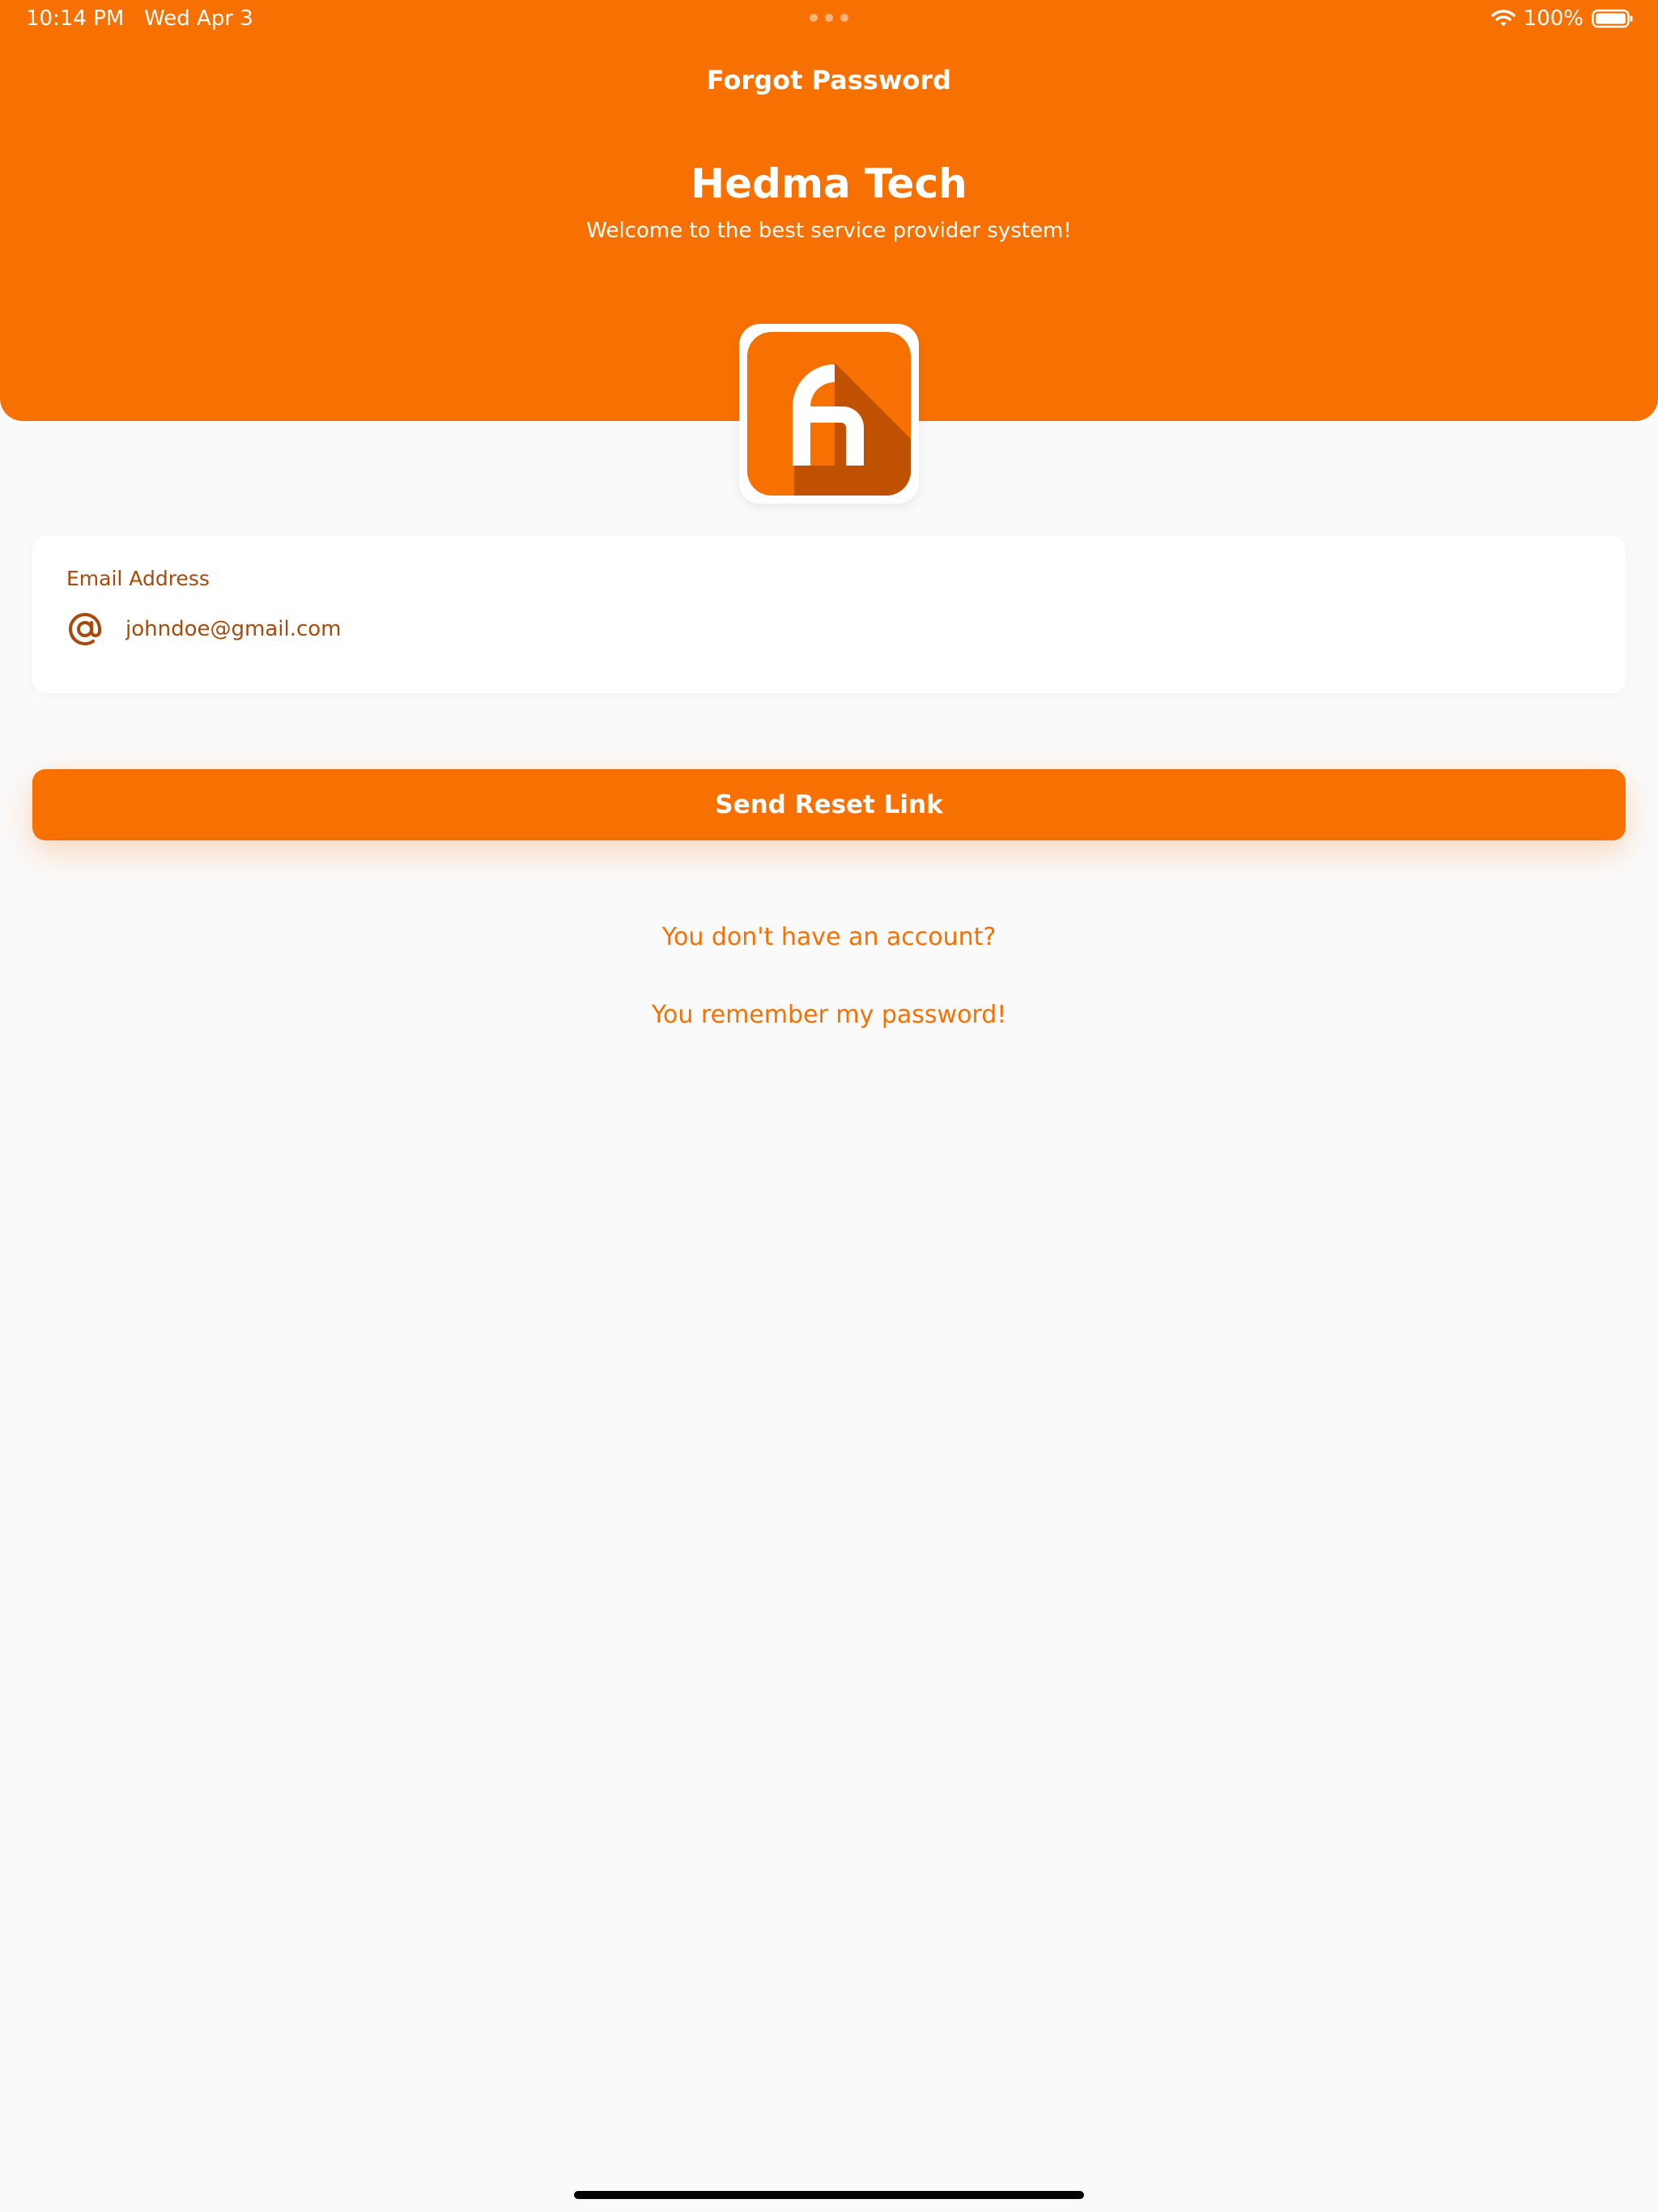 The image size is (1658, 2212). Describe the element at coordinates (829, 81) in the screenshot. I see `nav-title: Forgot Password` at that location.